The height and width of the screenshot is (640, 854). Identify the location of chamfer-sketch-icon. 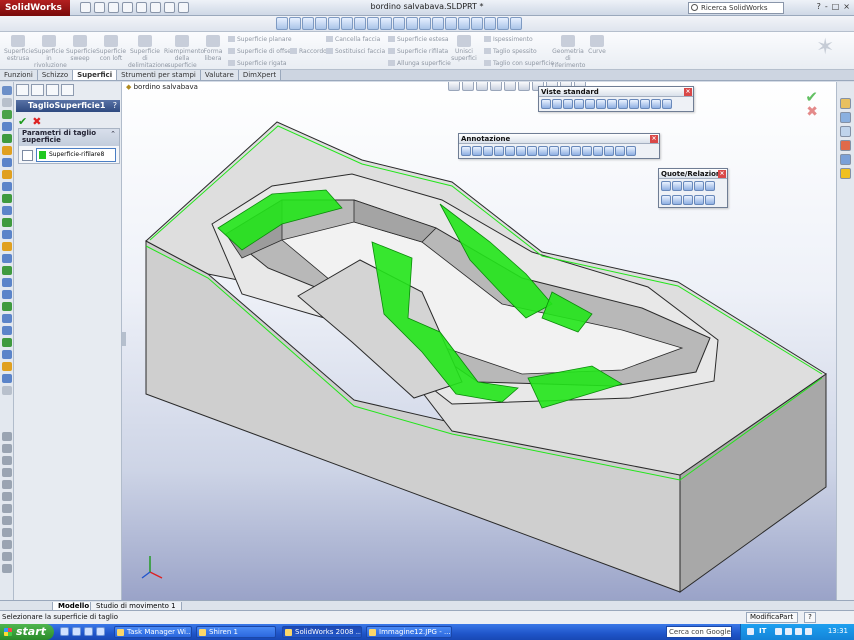
(7, 222).